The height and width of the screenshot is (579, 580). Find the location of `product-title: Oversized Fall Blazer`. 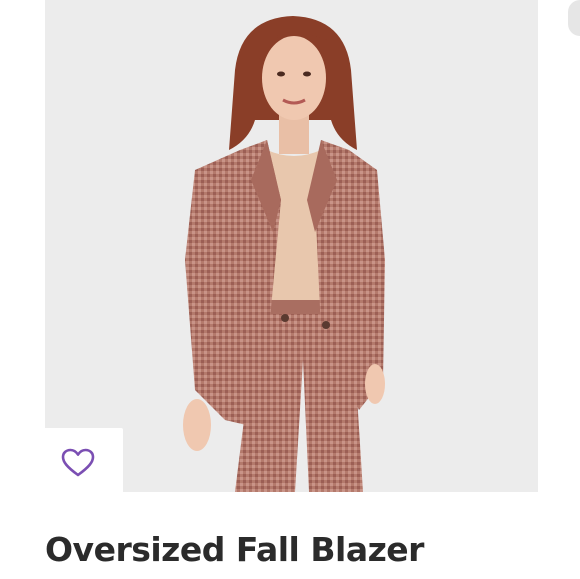

product-title: Oversized Fall Blazer is located at coordinates (234, 549).